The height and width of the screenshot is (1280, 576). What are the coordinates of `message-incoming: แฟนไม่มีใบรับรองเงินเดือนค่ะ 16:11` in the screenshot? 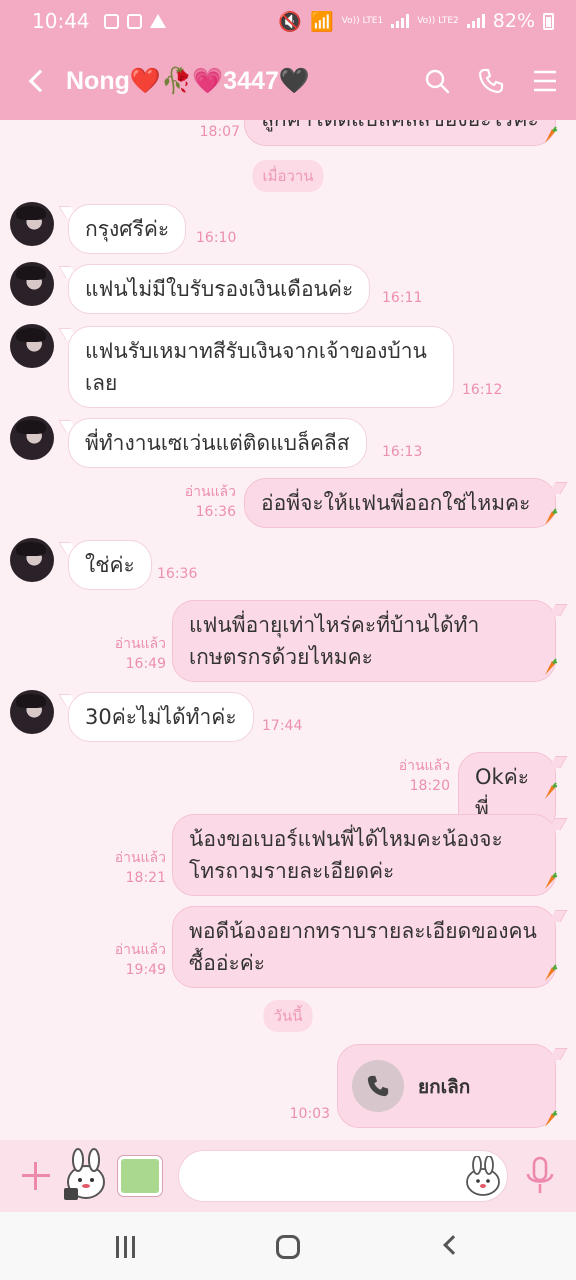 It's located at (288, 288).